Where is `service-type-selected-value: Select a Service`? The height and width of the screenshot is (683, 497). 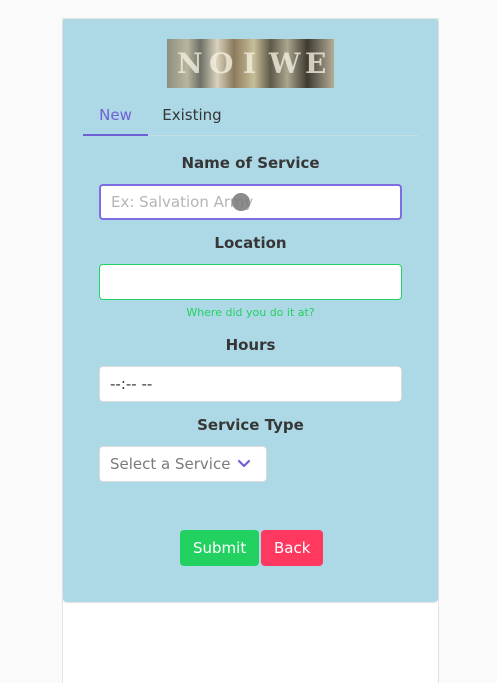
service-type-selected-value: Select a Service is located at coordinates (170, 464).